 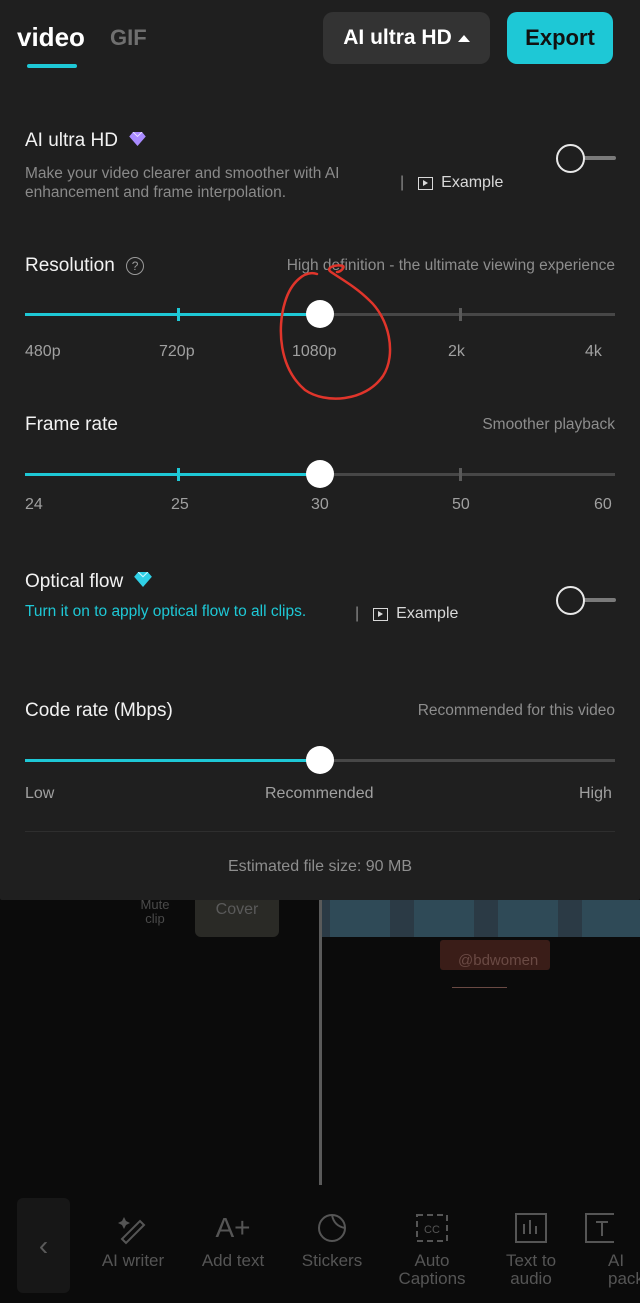 I want to click on quality-dropdown-button: AI ultra HD, so click(x=406, y=38).